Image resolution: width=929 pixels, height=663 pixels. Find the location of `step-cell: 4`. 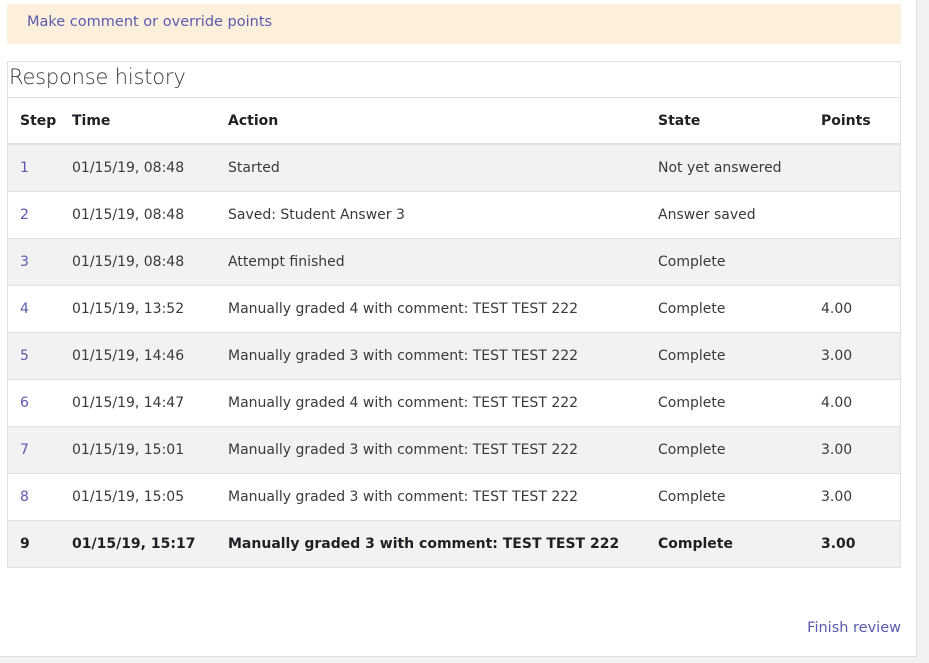

step-cell: 4 is located at coordinates (40, 308).